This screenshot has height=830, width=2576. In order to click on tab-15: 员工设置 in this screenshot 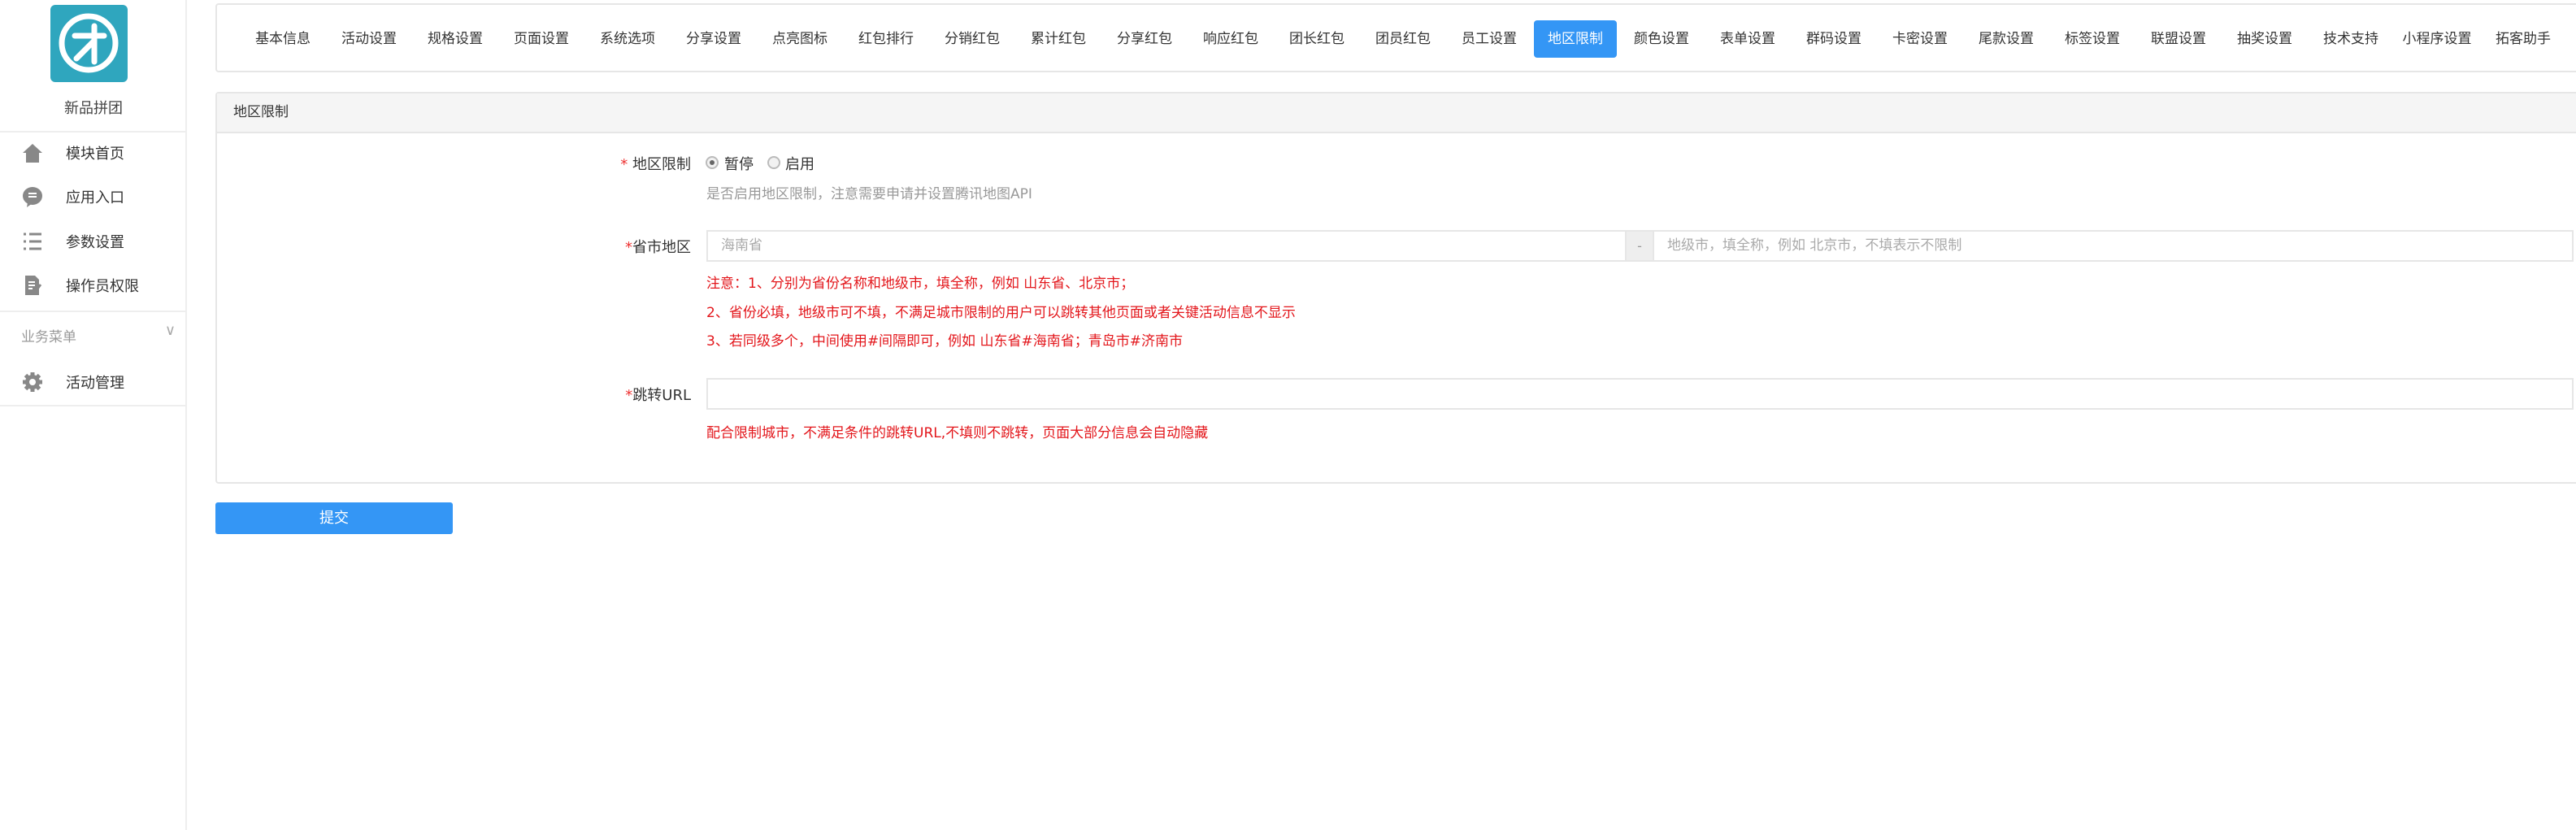, I will do `click(1489, 39)`.